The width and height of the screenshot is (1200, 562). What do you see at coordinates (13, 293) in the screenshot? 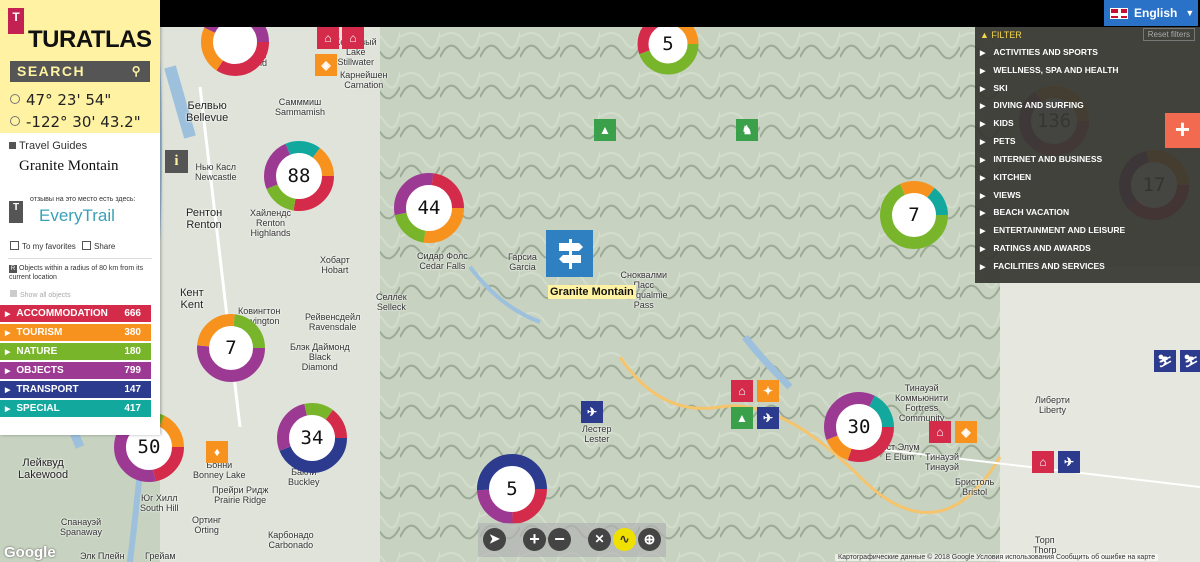
I see `checkbox-icon` at bounding box center [13, 293].